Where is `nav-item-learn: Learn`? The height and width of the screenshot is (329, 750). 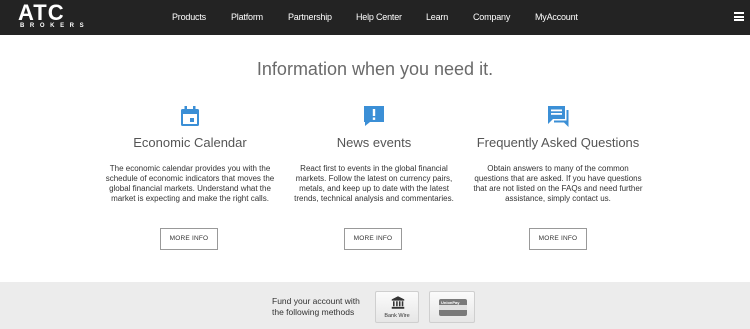
nav-item-learn: Learn is located at coordinates (437, 17).